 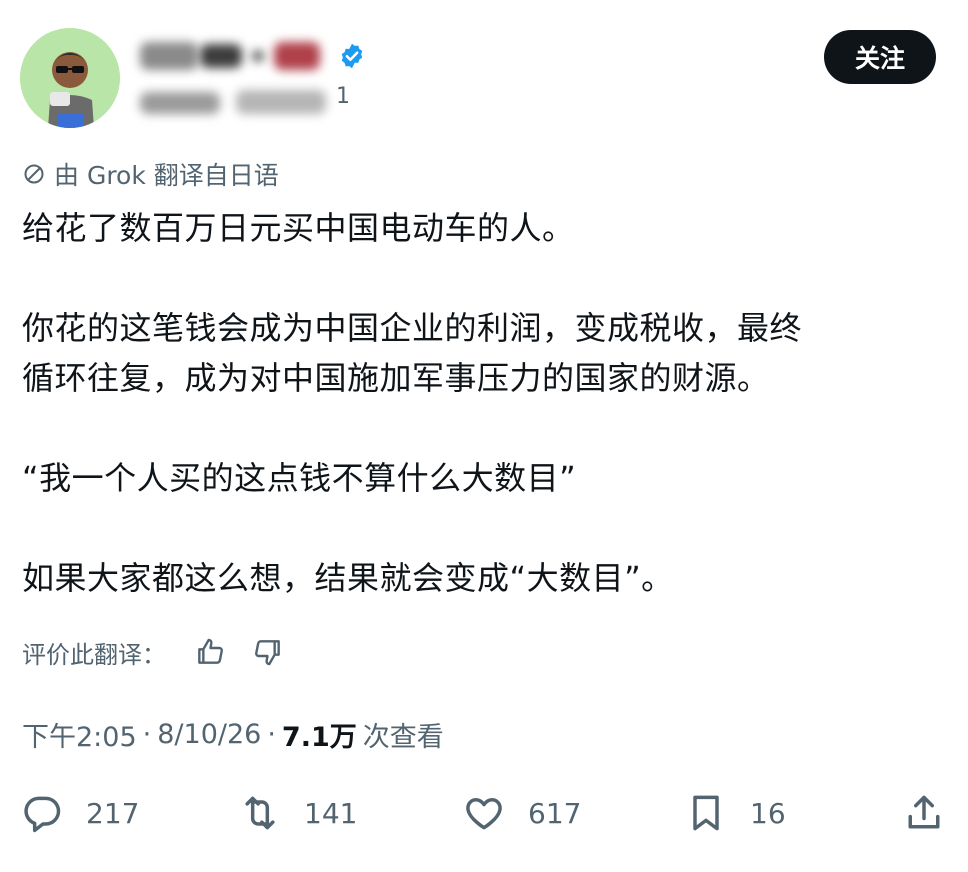 What do you see at coordinates (298, 228) in the screenshot?
I see `tweet-paragraph: 给花了数百万日元买中国电动车的人。` at bounding box center [298, 228].